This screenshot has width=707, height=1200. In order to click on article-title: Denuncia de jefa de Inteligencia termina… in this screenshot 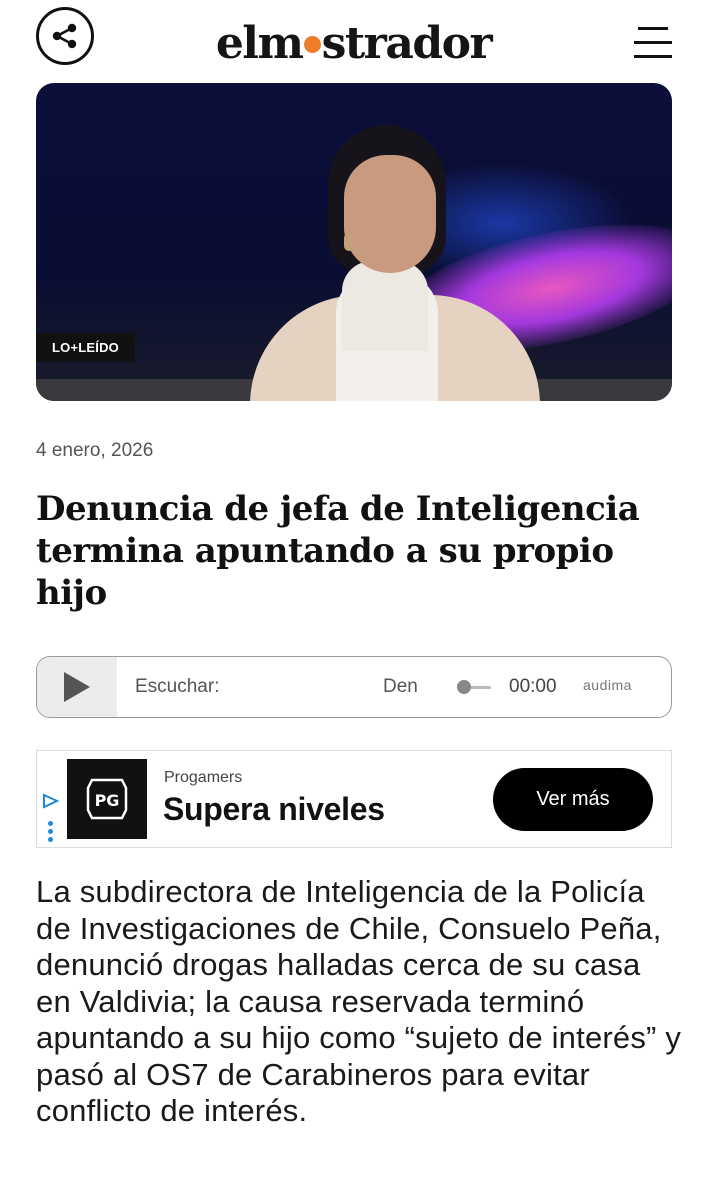, I will do `click(338, 551)`.